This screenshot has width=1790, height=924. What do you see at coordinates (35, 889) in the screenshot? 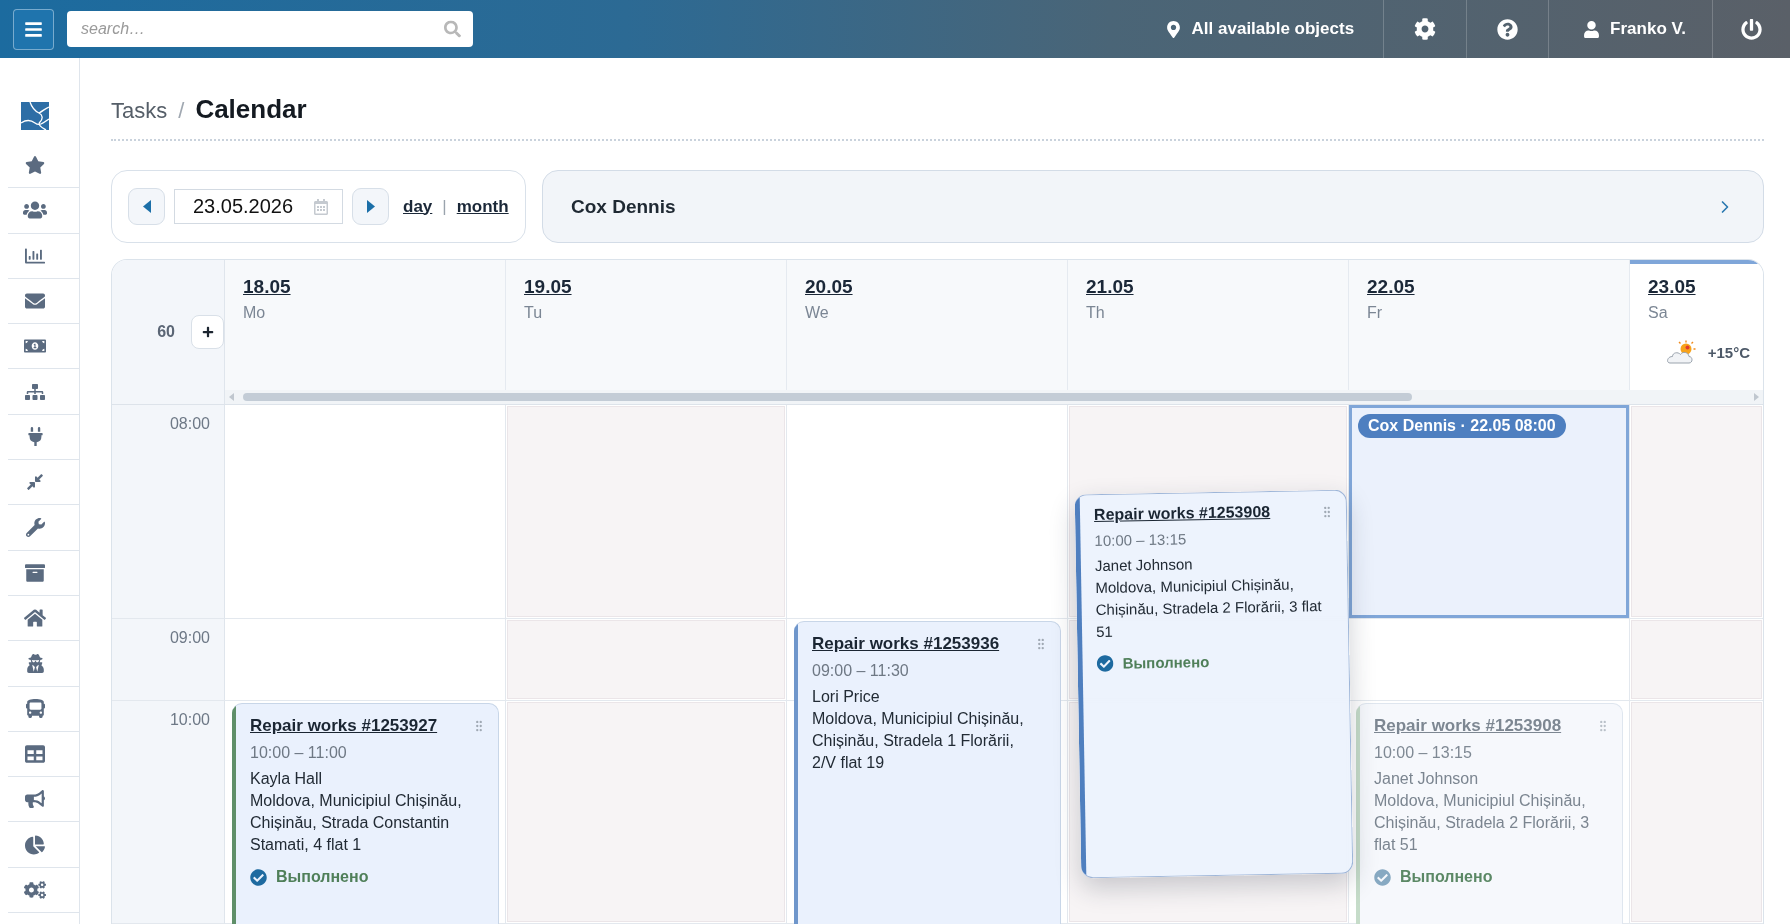
I see `gears-icon` at bounding box center [35, 889].